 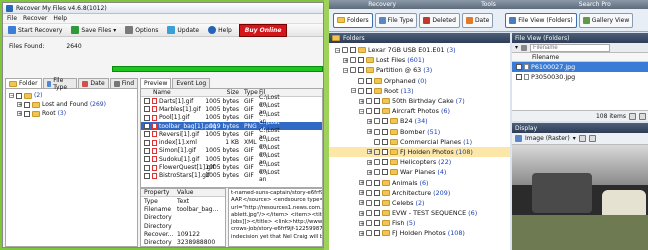 I want to click on tree-row: + Bomber (51), so click(x=419, y=132).